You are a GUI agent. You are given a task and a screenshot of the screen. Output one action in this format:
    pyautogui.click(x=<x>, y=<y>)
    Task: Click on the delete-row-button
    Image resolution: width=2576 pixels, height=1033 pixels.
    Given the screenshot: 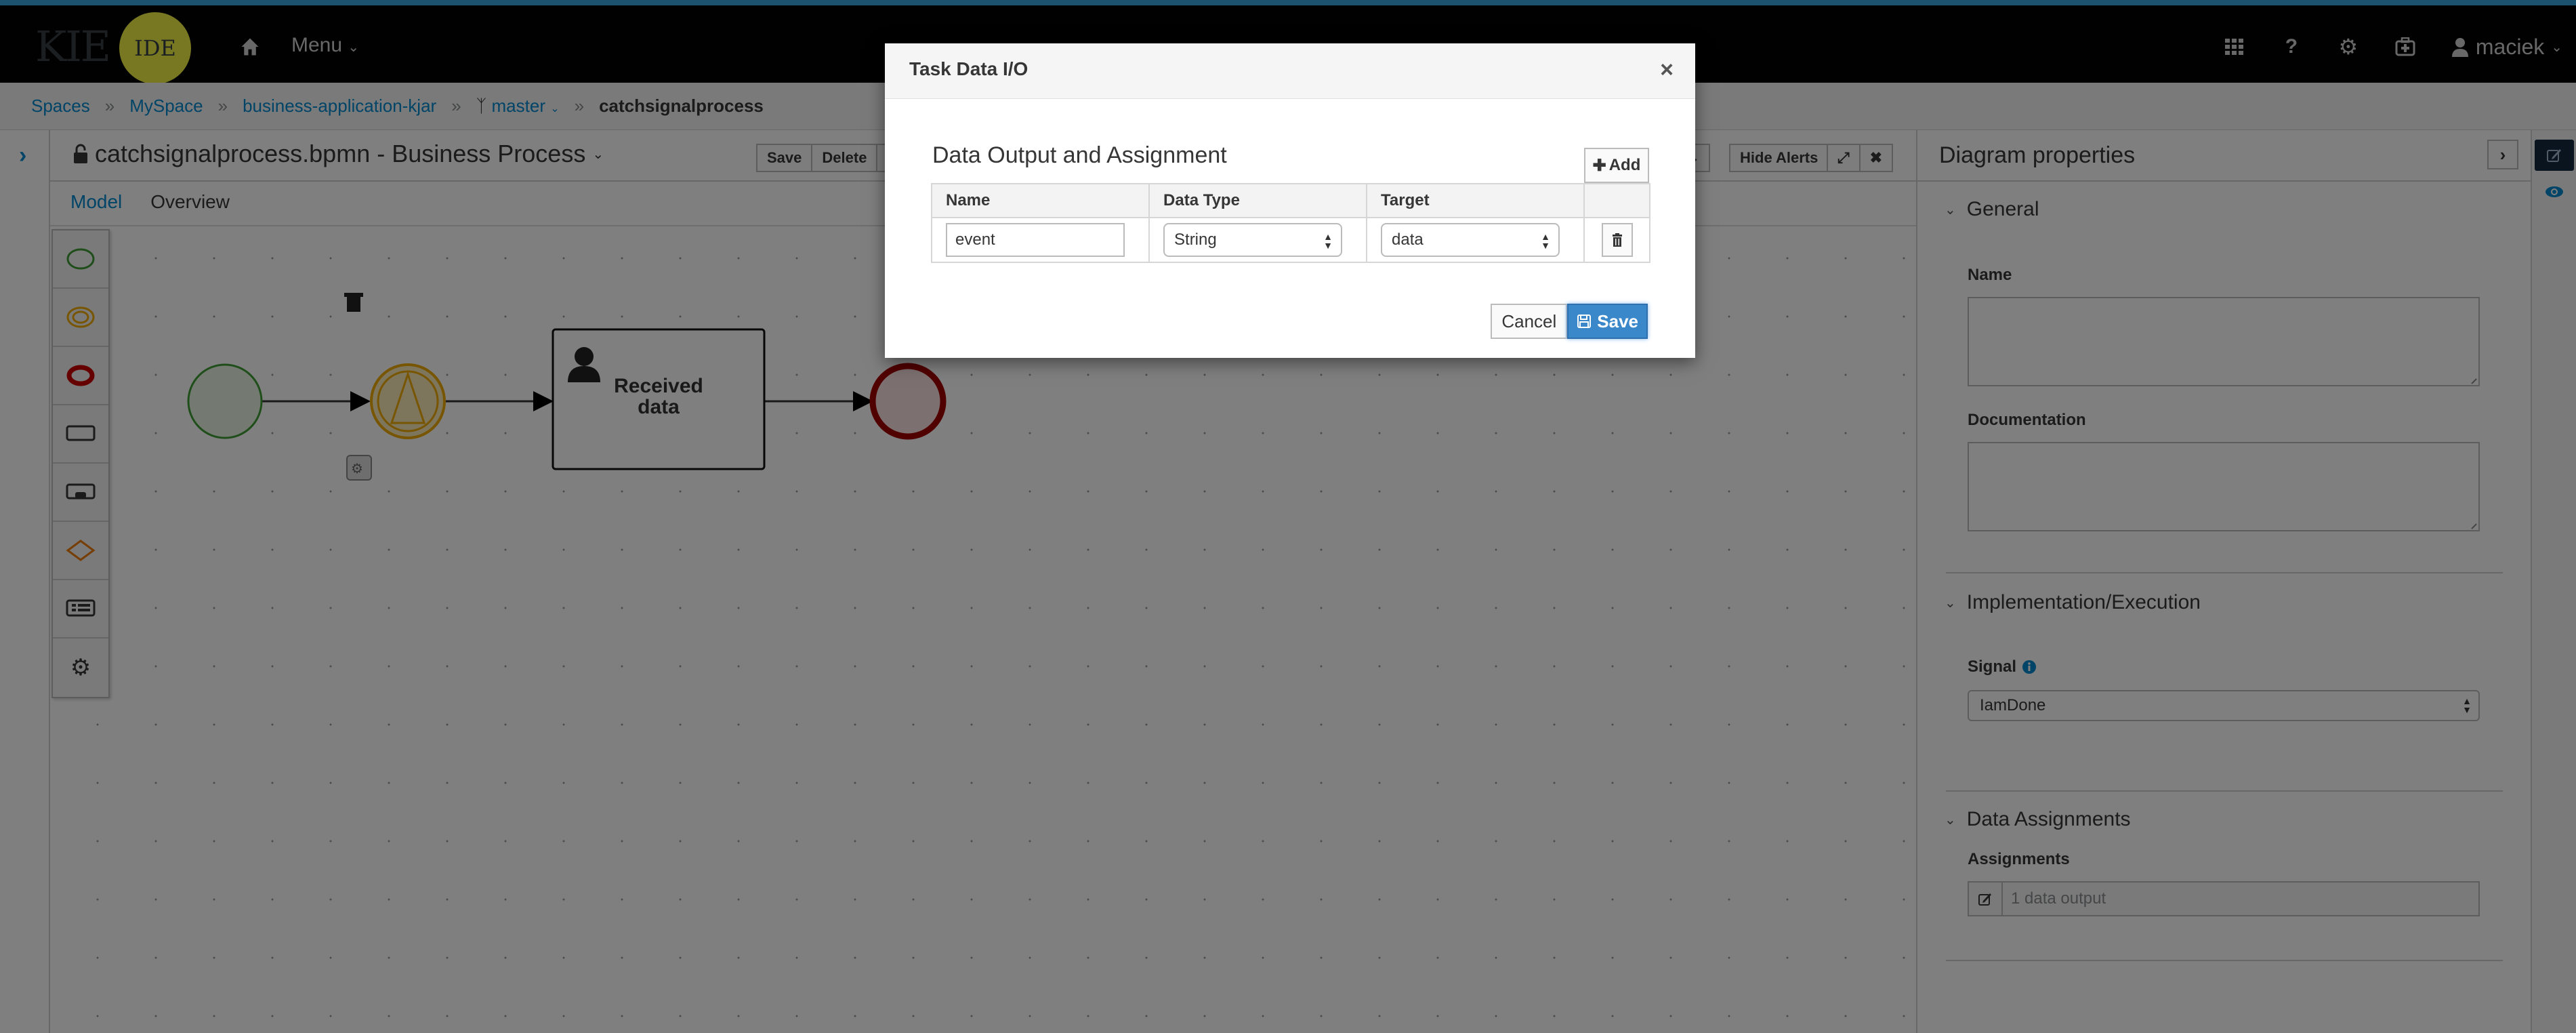 What is the action you would take?
    pyautogui.click(x=1617, y=240)
    